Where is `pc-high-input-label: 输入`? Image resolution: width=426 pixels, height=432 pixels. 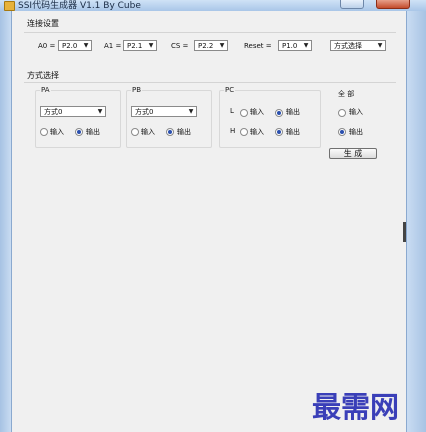
pc-high-input-label: 输入 is located at coordinates (257, 132).